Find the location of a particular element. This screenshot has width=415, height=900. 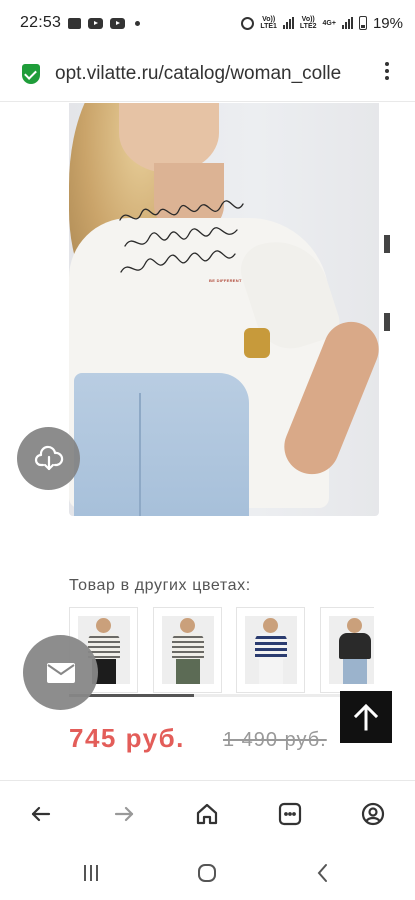

arrow-up-icon is located at coordinates (366, 717).